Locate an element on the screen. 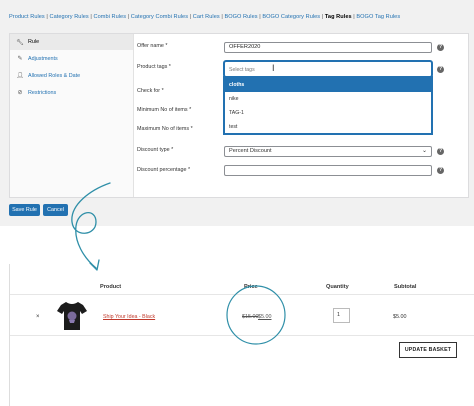 Image resolution: width=474 pixels, height=406 pixels. tag-option-tag-1: TAG-1 is located at coordinates (328, 113).